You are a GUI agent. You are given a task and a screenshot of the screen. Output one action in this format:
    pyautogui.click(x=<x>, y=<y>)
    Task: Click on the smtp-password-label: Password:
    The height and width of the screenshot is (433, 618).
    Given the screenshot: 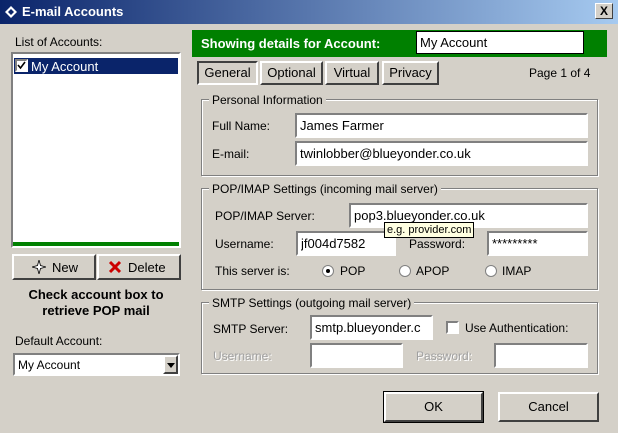 What is the action you would take?
    pyautogui.click(x=444, y=356)
    